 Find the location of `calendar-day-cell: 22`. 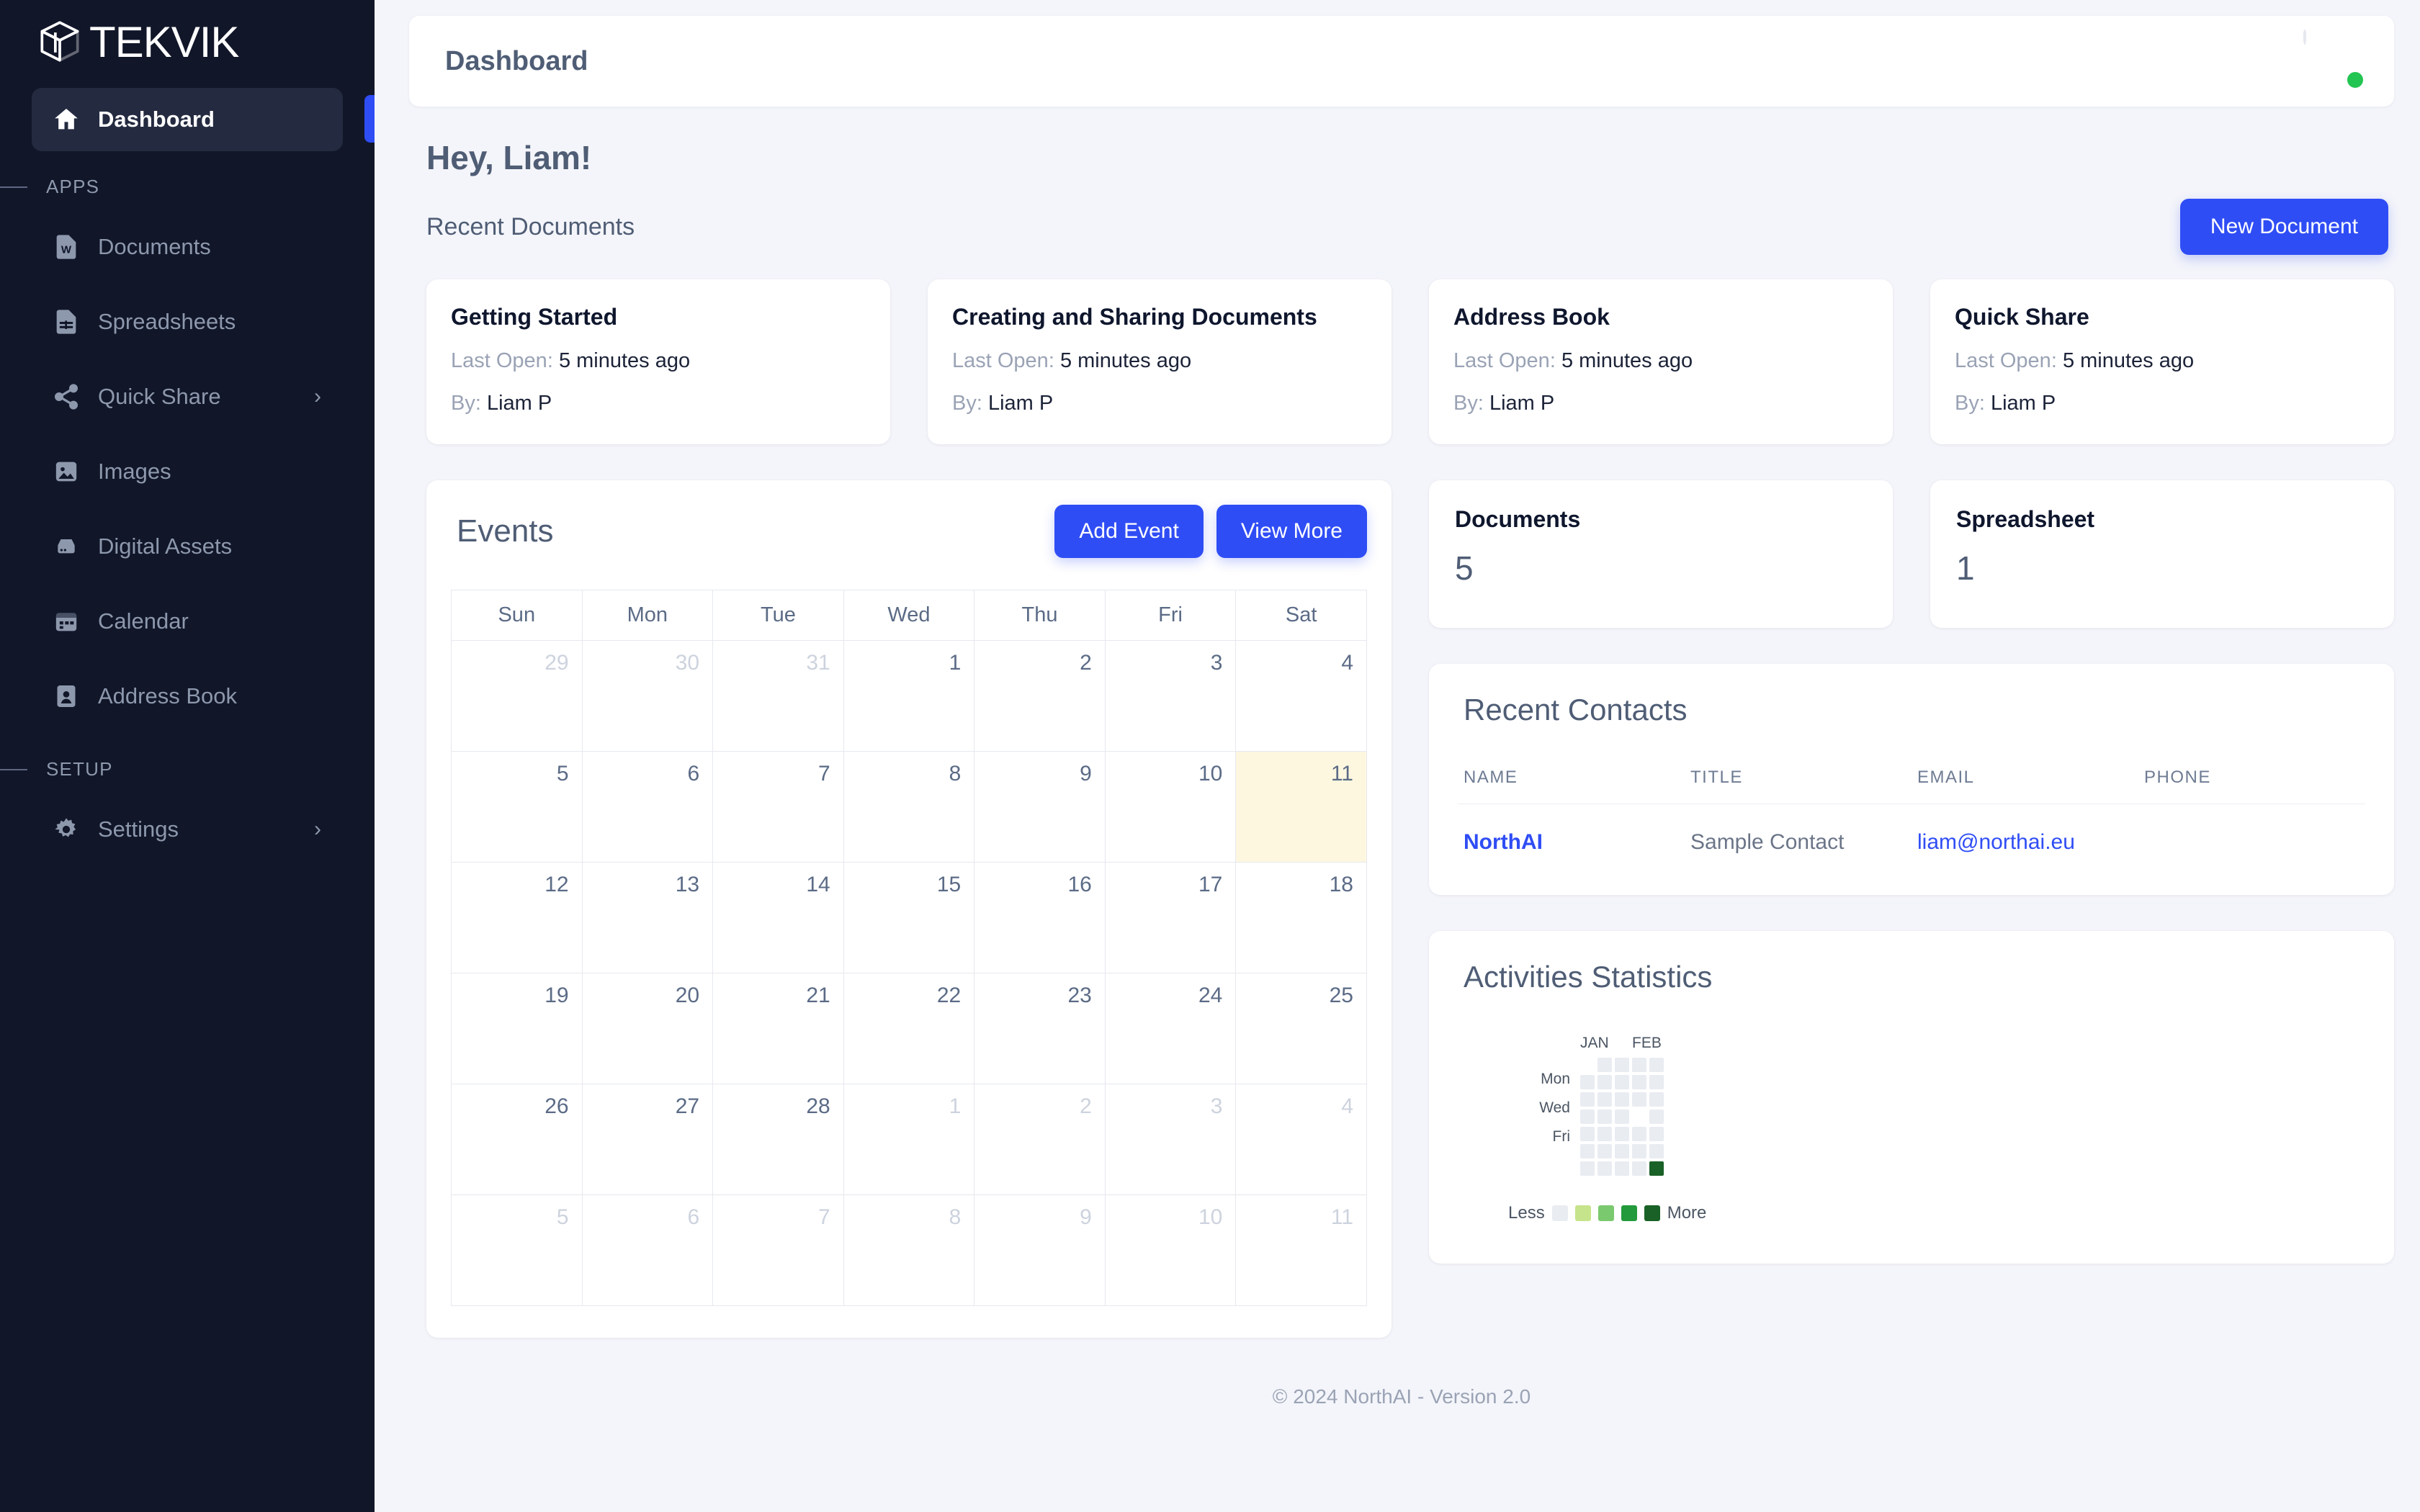

calendar-day-cell: 22 is located at coordinates (909, 1028).